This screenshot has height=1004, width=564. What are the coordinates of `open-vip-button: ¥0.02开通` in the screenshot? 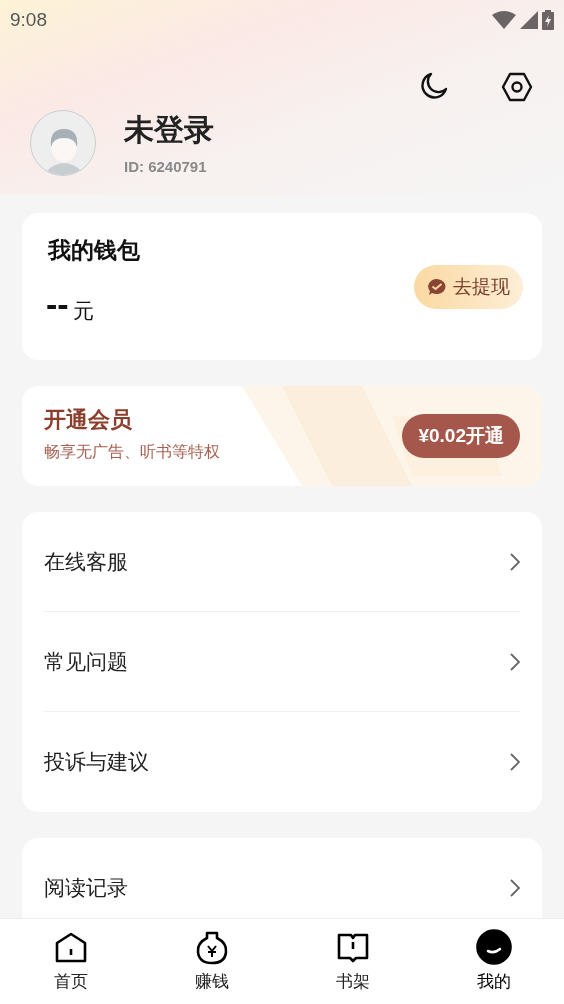 It's located at (461, 436).